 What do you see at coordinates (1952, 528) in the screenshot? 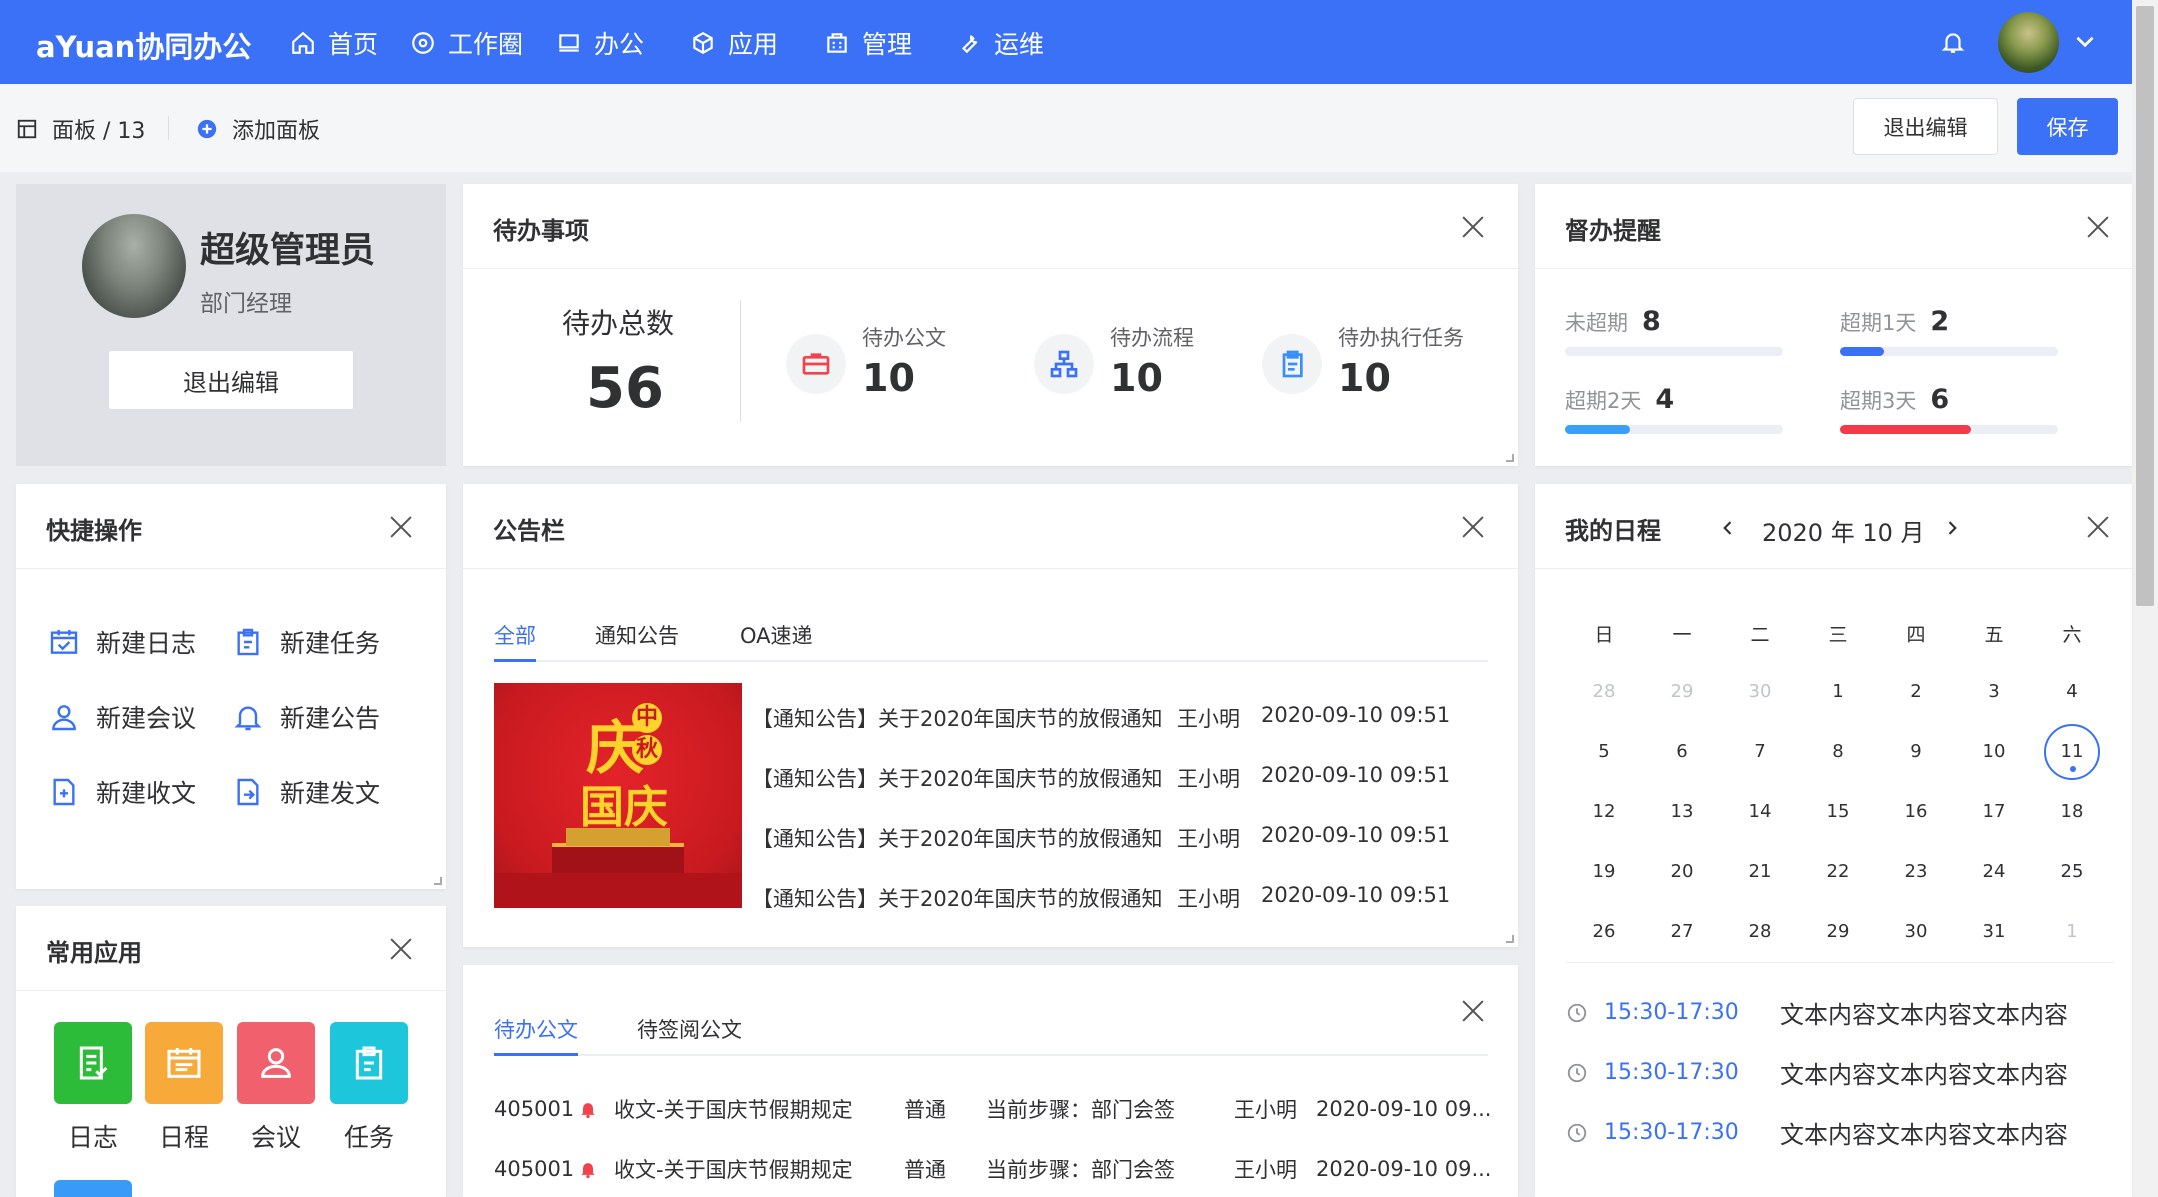
I see `chevron-right-icon` at bounding box center [1952, 528].